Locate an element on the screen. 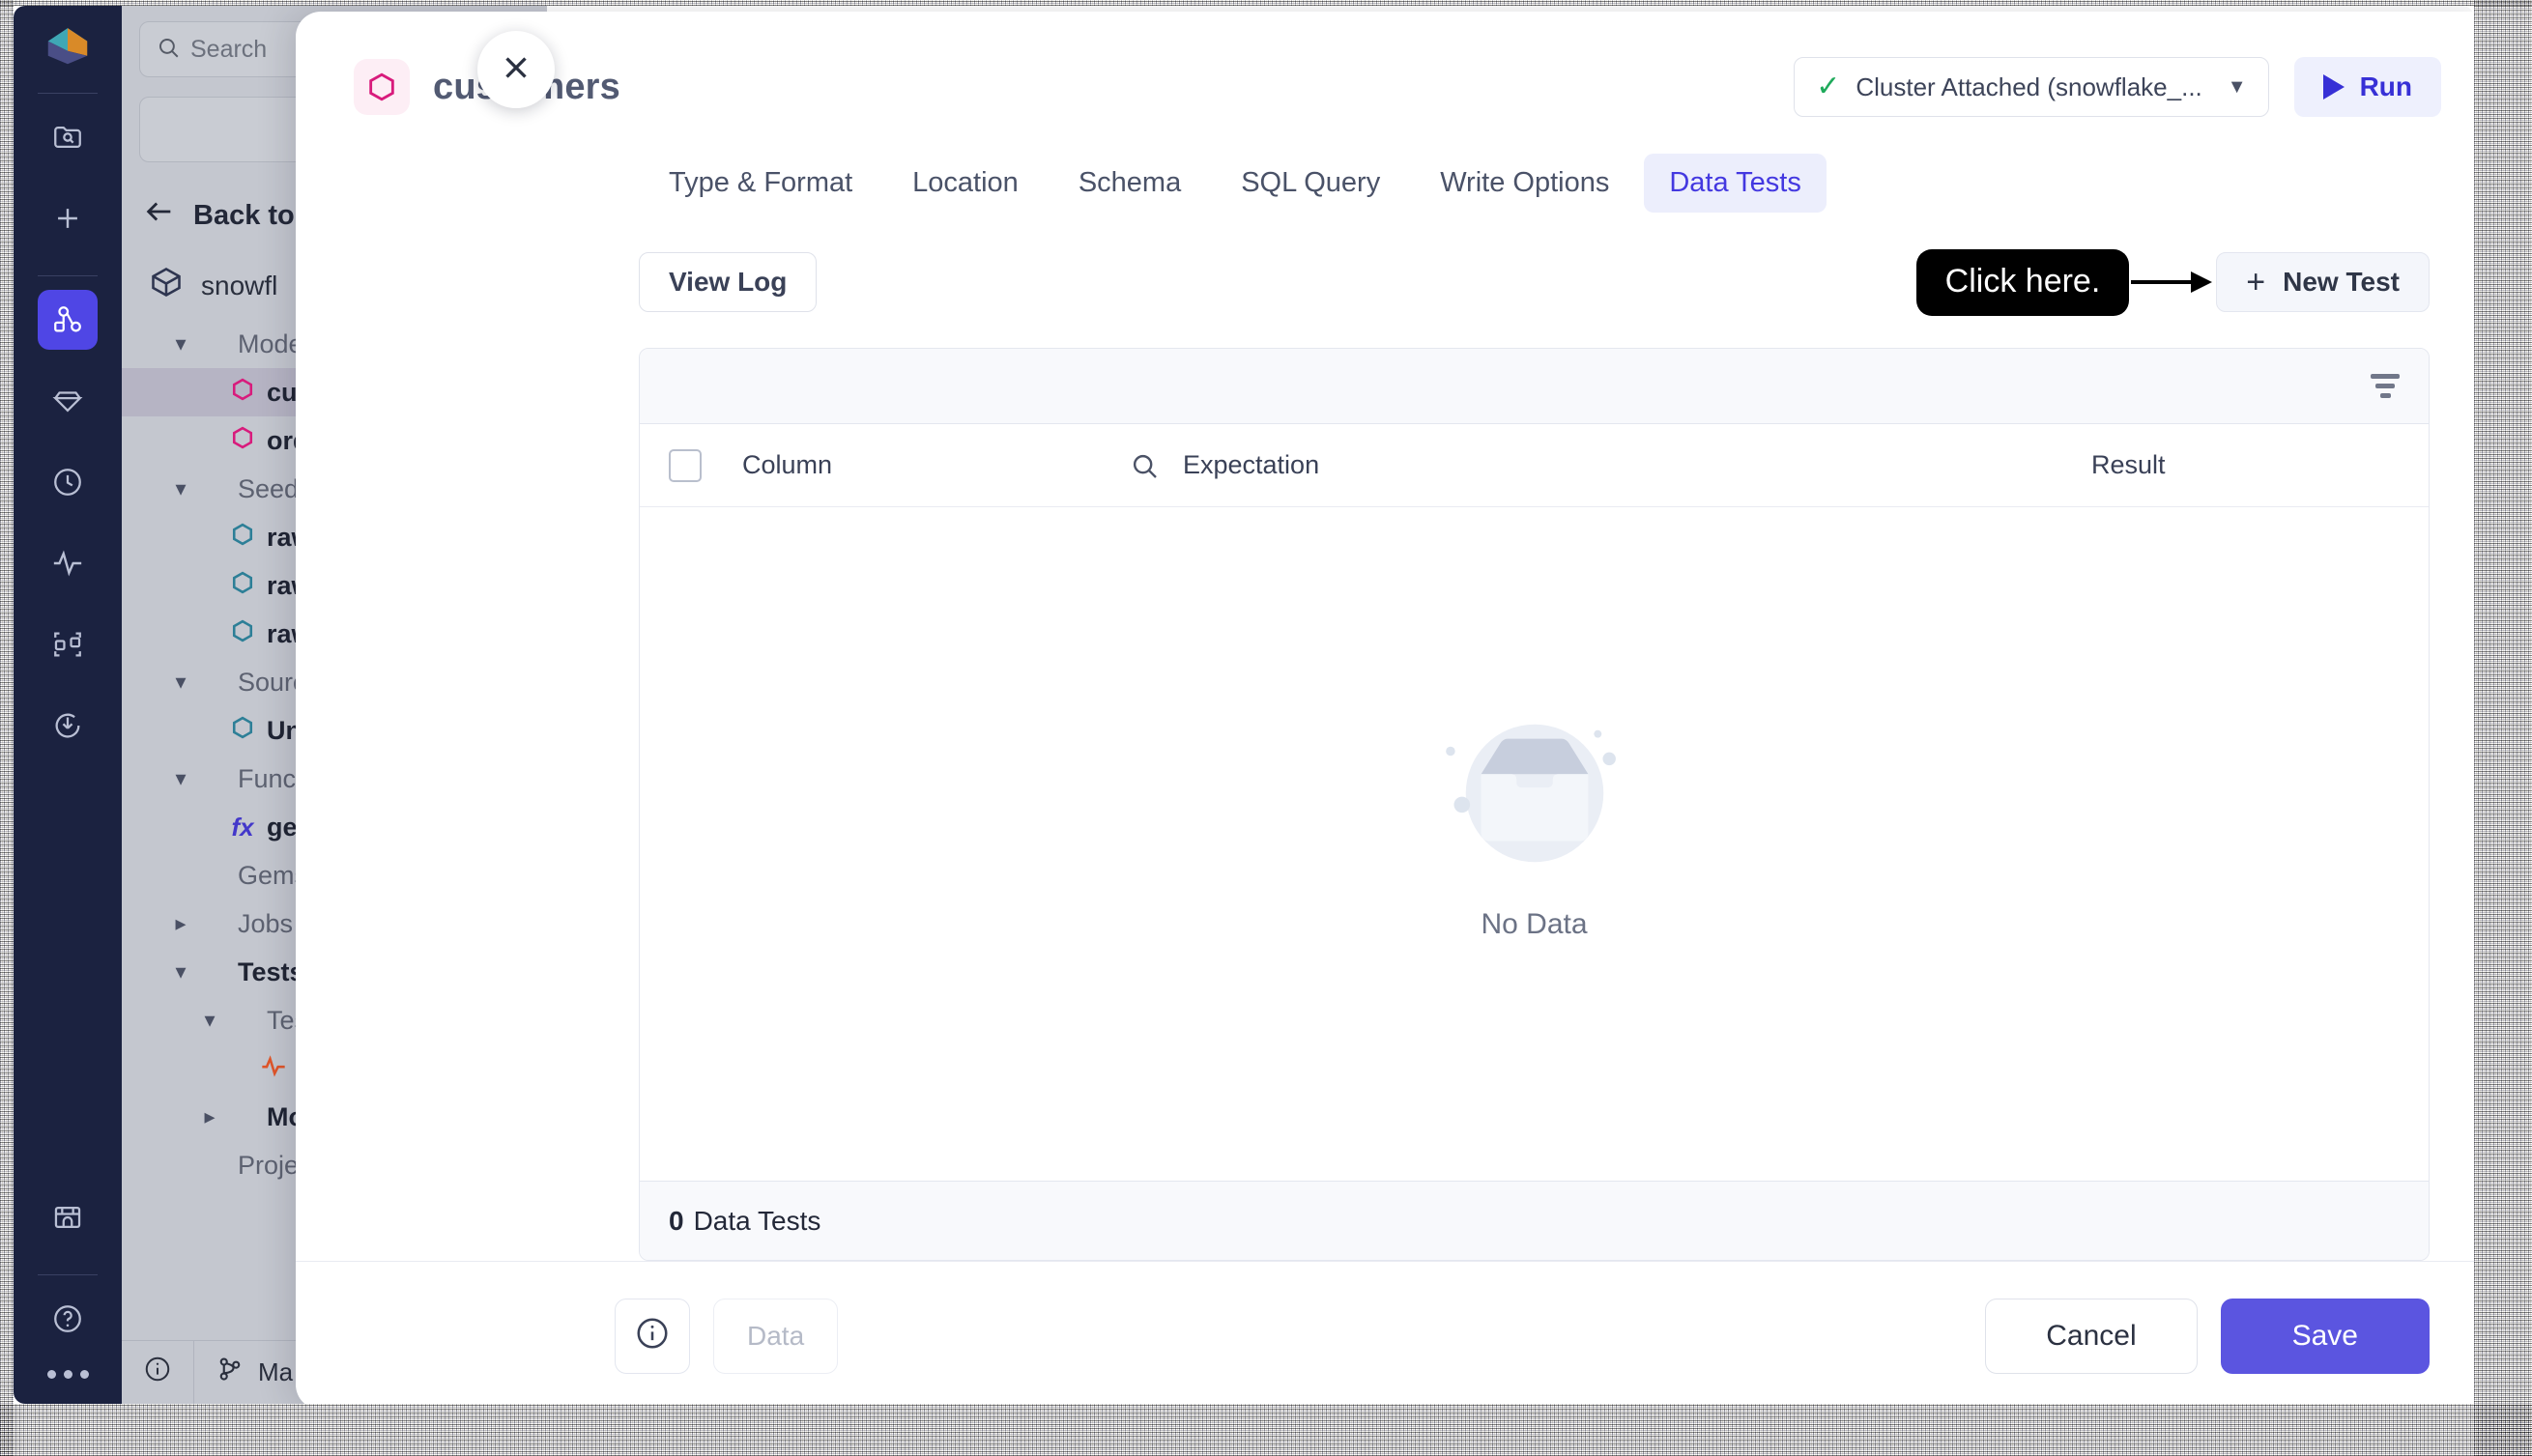 The height and width of the screenshot is (1456, 2532). rail-item-downloads is located at coordinates (68, 726).